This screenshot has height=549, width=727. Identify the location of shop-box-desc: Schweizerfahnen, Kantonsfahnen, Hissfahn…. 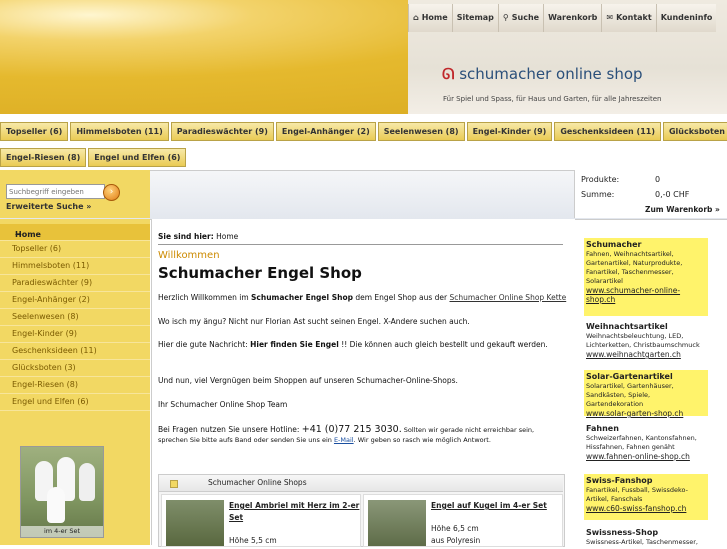
(641, 442).